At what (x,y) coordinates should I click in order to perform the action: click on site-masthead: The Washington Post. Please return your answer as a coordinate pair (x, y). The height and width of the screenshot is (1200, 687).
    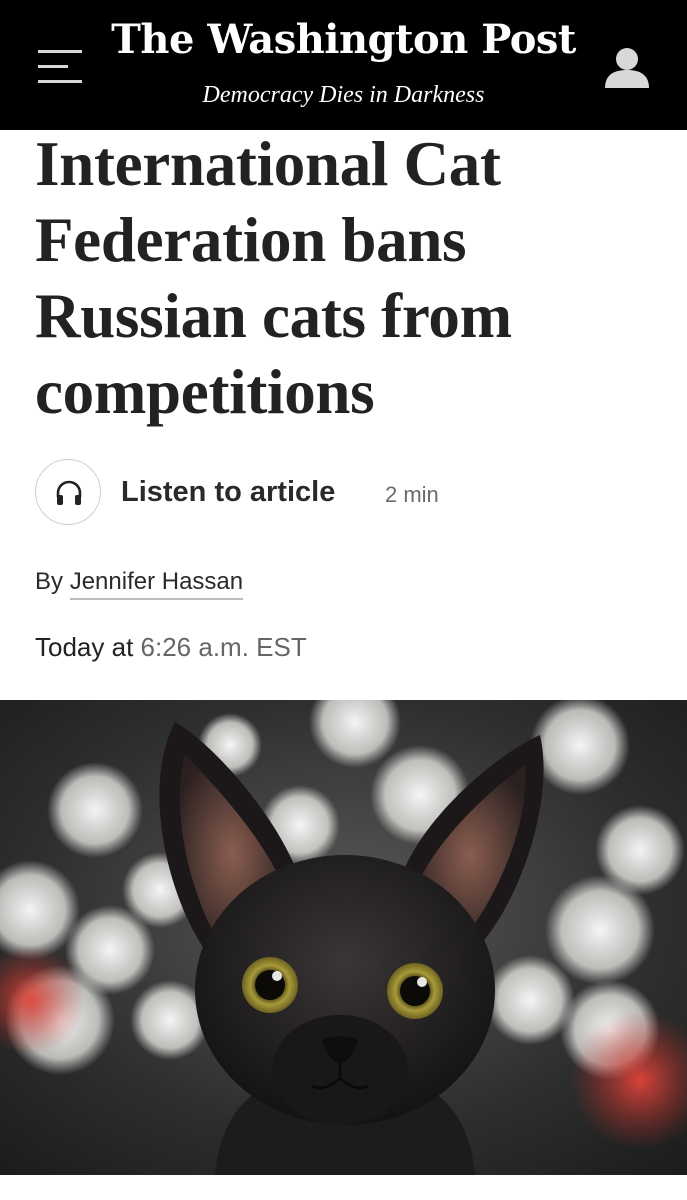
    Looking at the image, I should click on (343, 40).